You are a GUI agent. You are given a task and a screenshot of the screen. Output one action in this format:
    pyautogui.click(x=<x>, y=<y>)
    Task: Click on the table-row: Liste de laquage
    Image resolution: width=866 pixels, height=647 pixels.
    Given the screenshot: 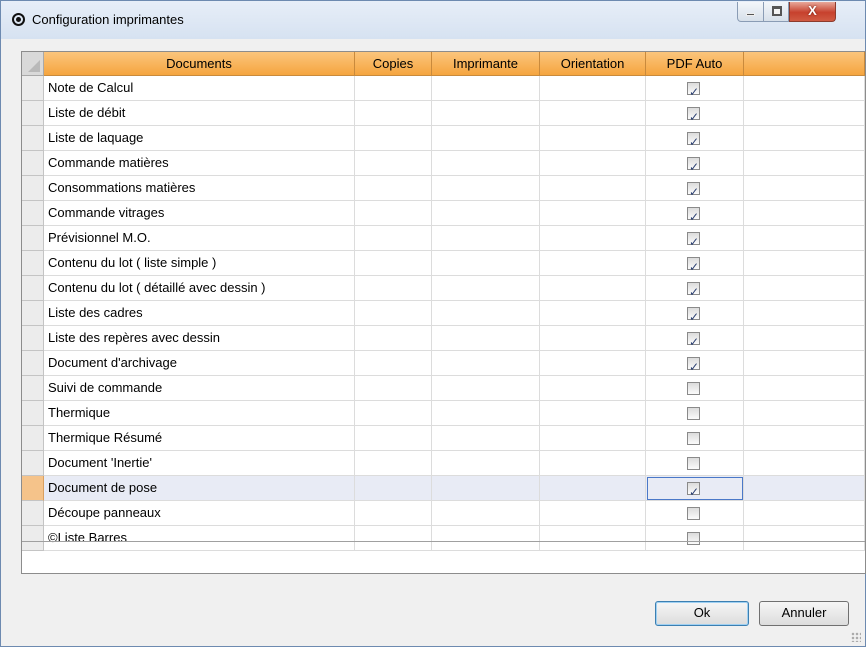 What is the action you would take?
    pyautogui.click(x=443, y=138)
    